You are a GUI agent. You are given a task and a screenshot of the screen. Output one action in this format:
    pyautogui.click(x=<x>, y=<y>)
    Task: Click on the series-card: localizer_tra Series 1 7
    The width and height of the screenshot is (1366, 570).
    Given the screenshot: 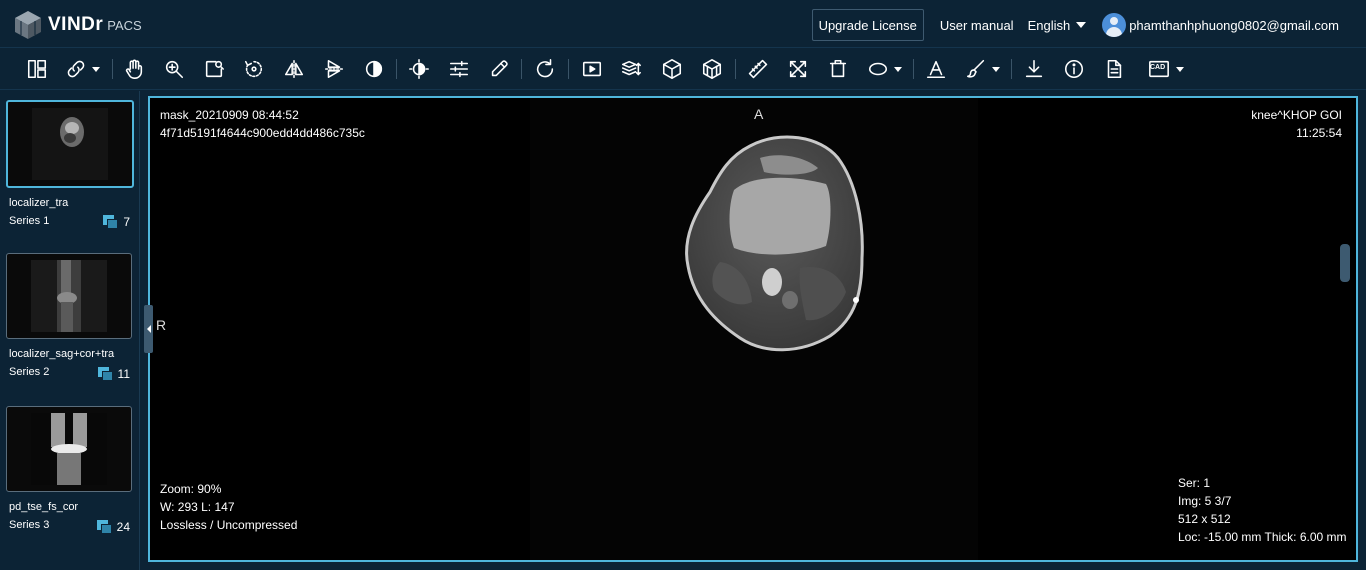 What is the action you would take?
    pyautogui.click(x=70, y=164)
    